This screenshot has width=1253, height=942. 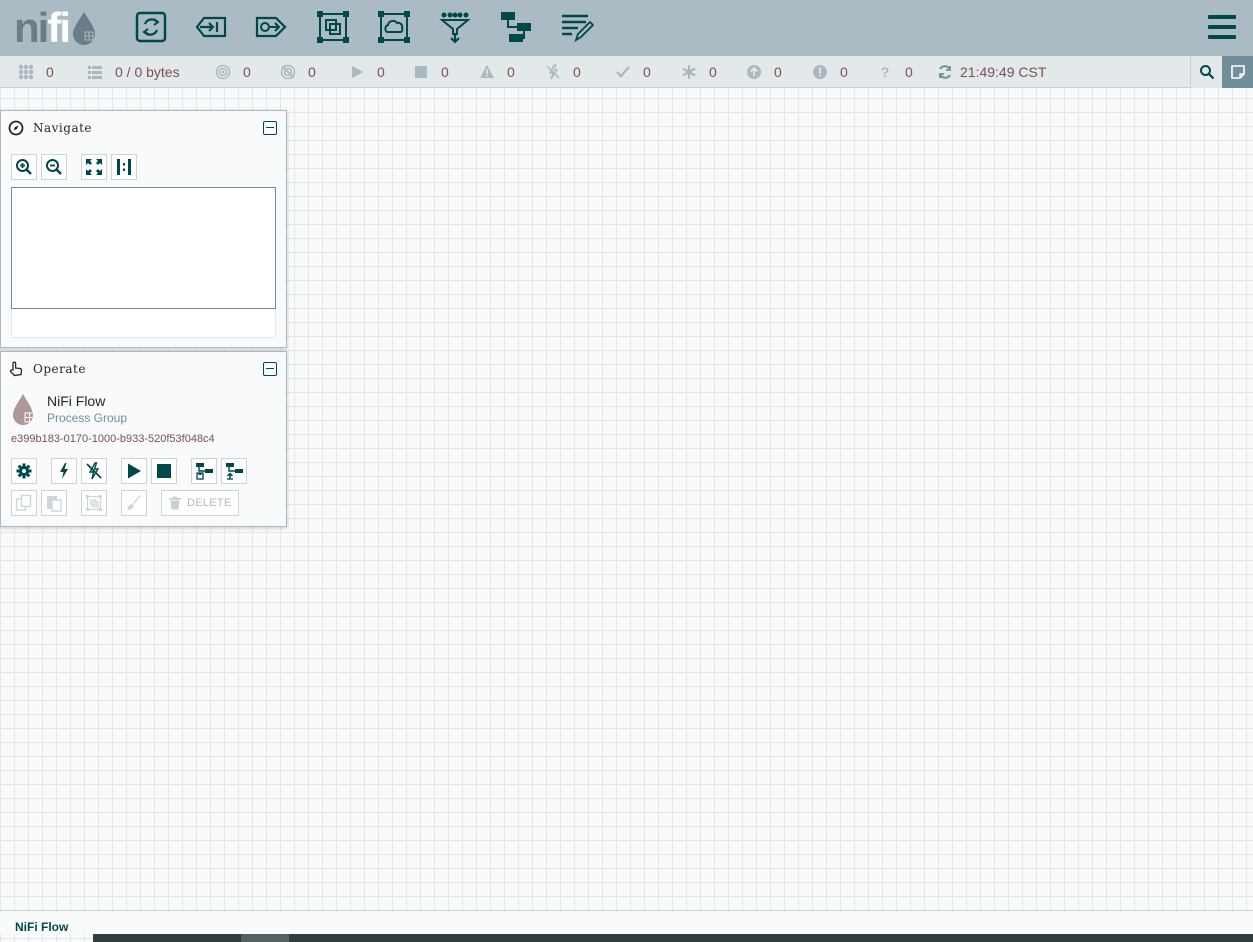 I want to click on refresh-stat: 21:49:49 CST, so click(x=991, y=72).